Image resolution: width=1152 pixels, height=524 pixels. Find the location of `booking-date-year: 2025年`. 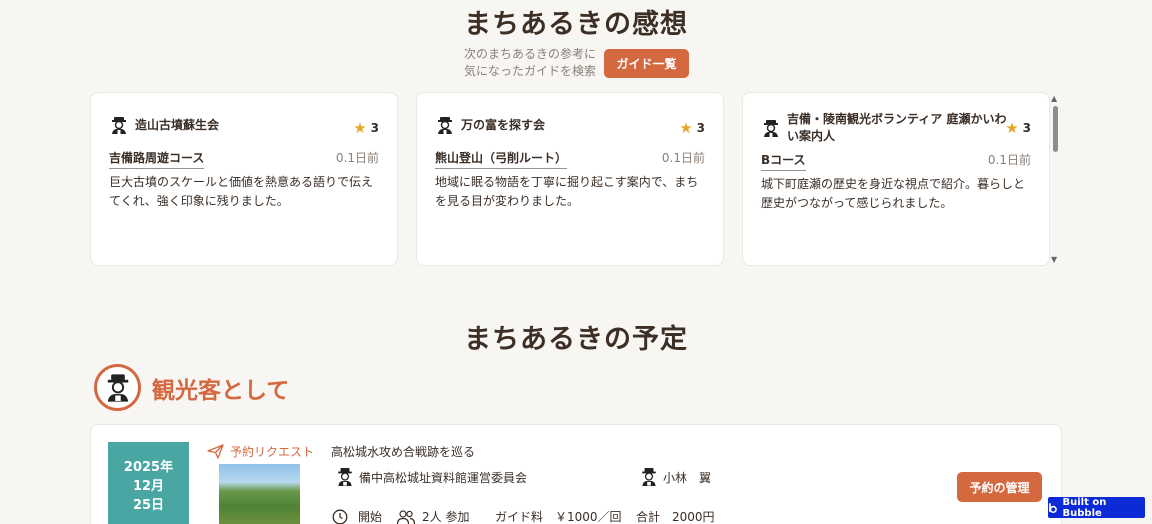

booking-date-year: 2025年 is located at coordinates (148, 467).